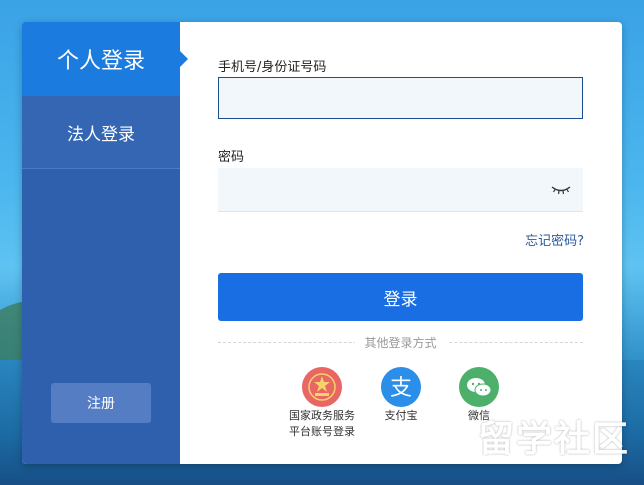  What do you see at coordinates (400, 297) in the screenshot?
I see `login-button: 登录` at bounding box center [400, 297].